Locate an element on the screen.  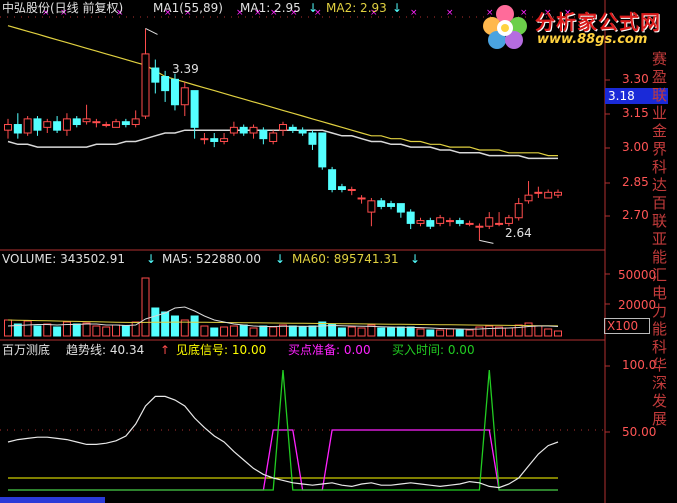
high-pointer-icon is located at coordinates (151, 31).